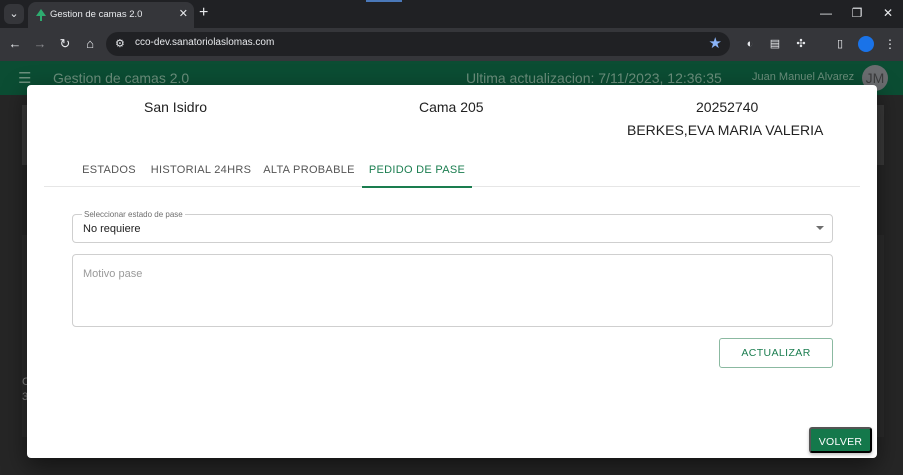 The image size is (903, 475). Describe the element at coordinates (452, 226) in the screenshot. I see `pase-status-select: Seleccionar estado de pase No requiere` at that location.